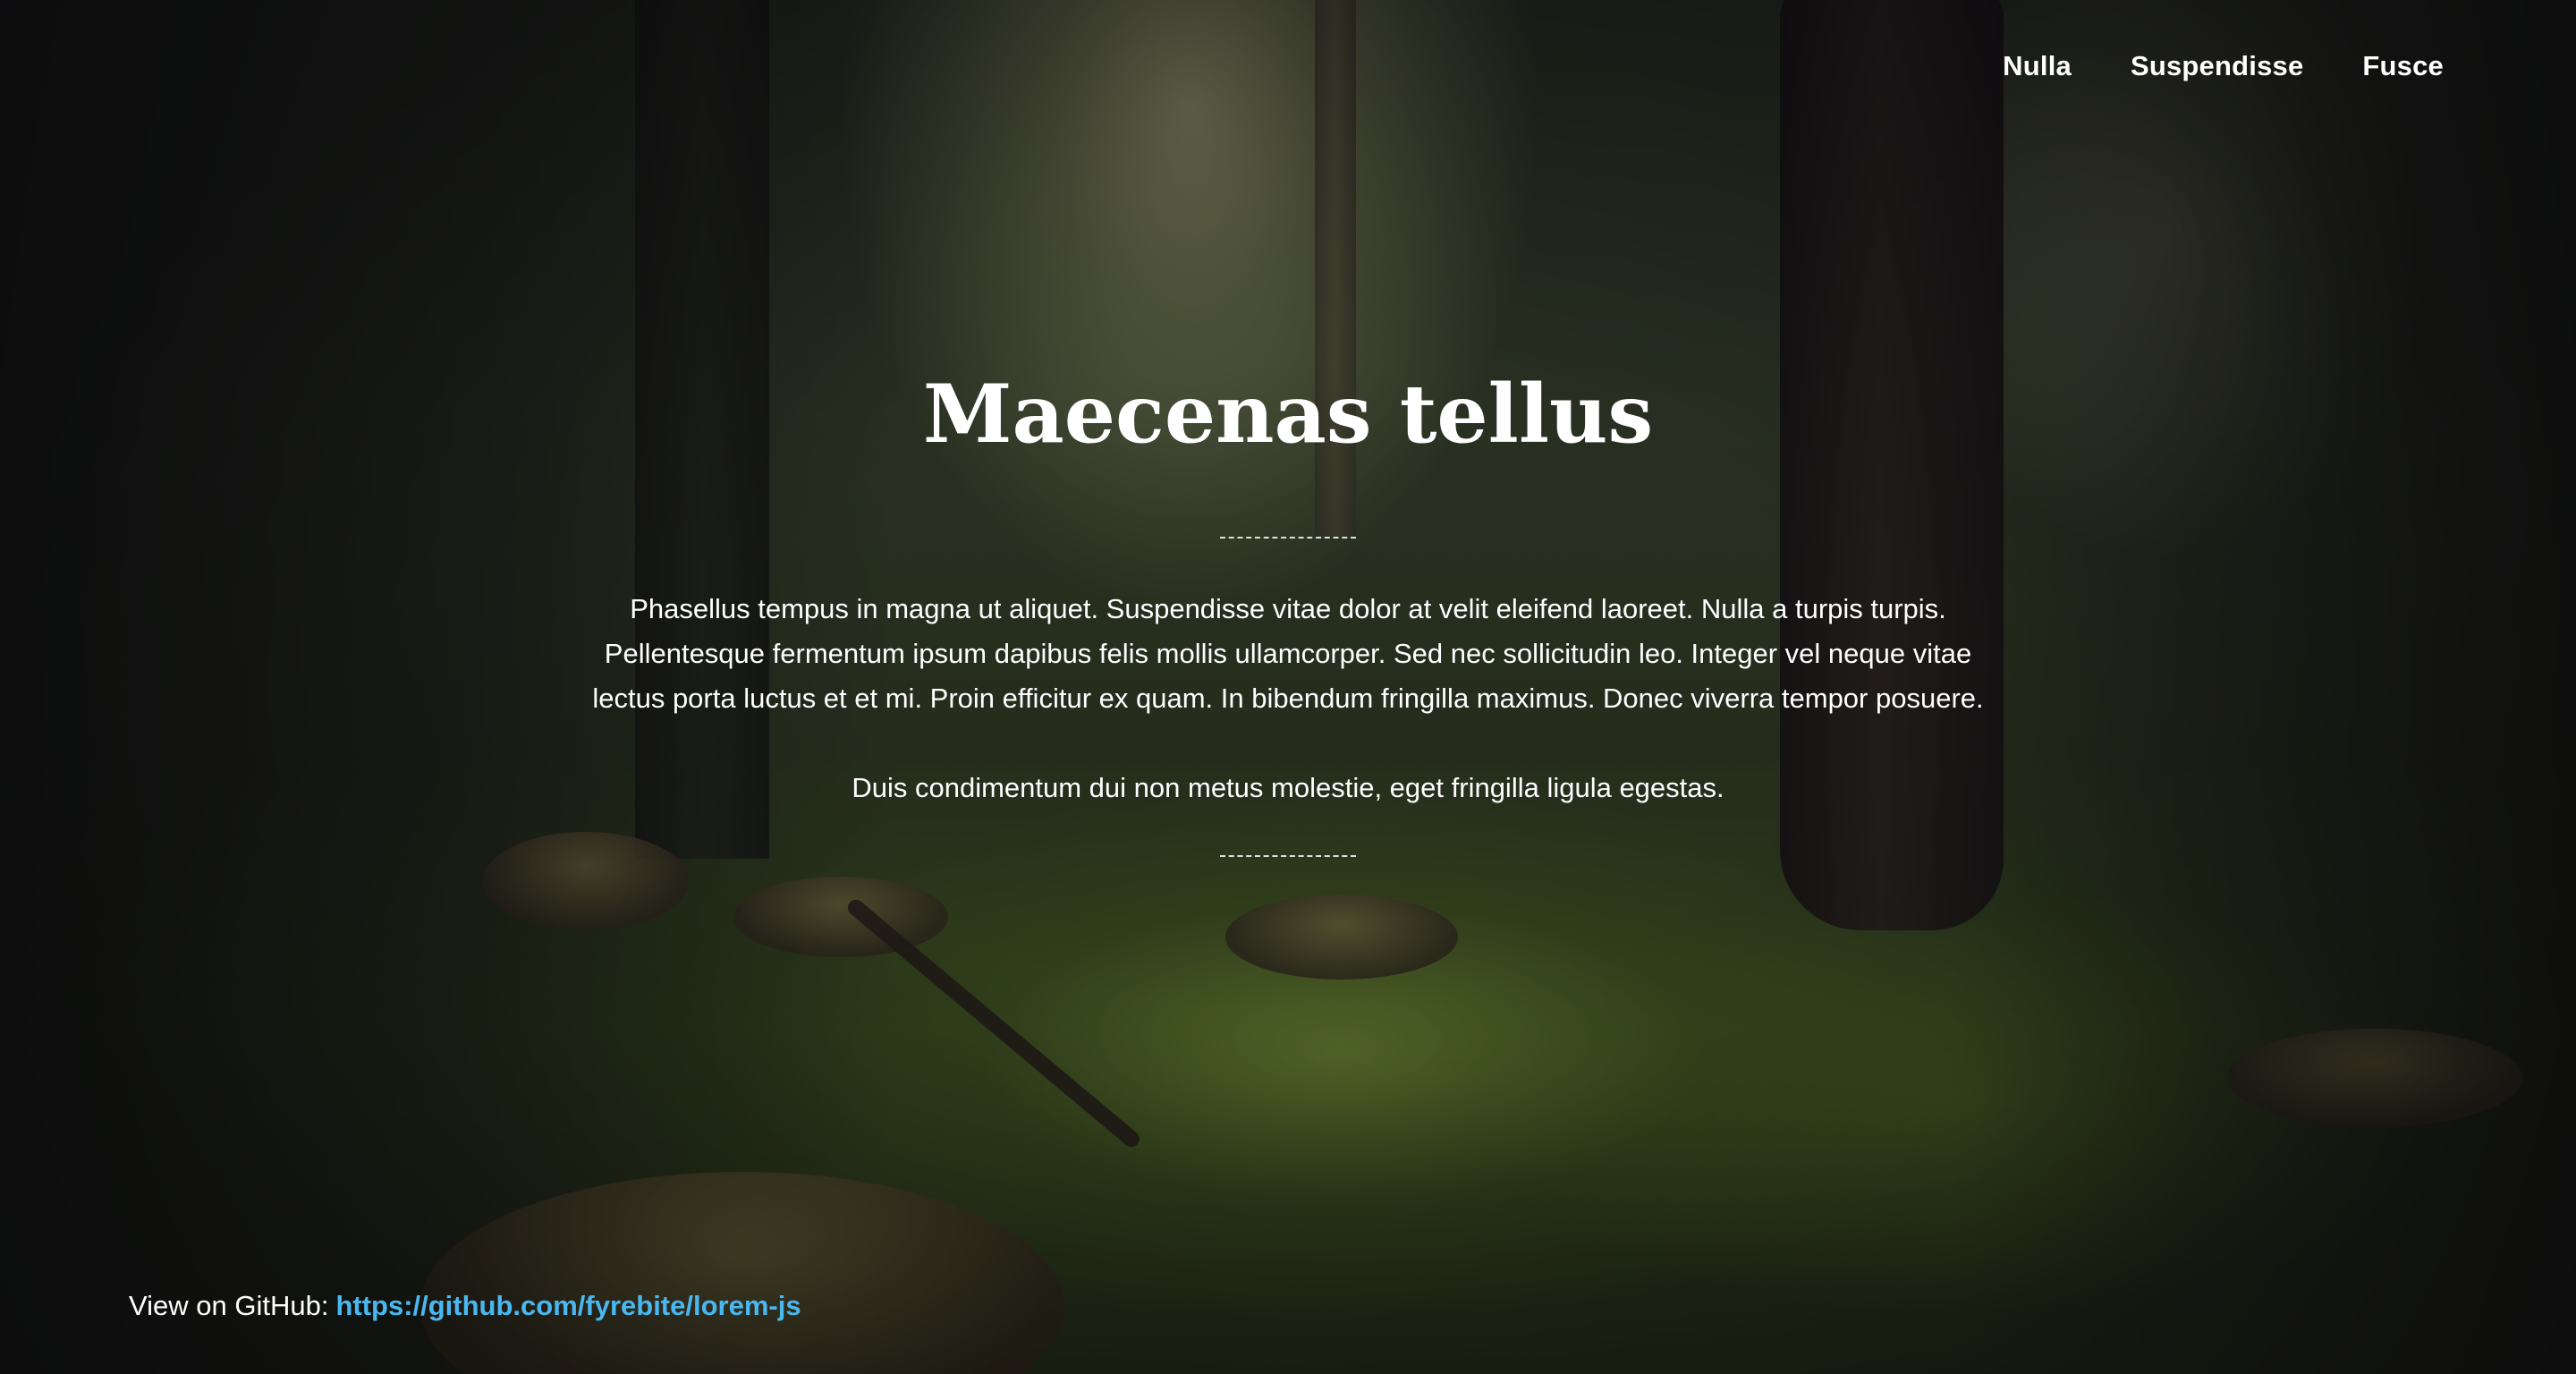  Describe the element at coordinates (2037, 66) in the screenshot. I see `nav-item-nulla: Nulla` at that location.